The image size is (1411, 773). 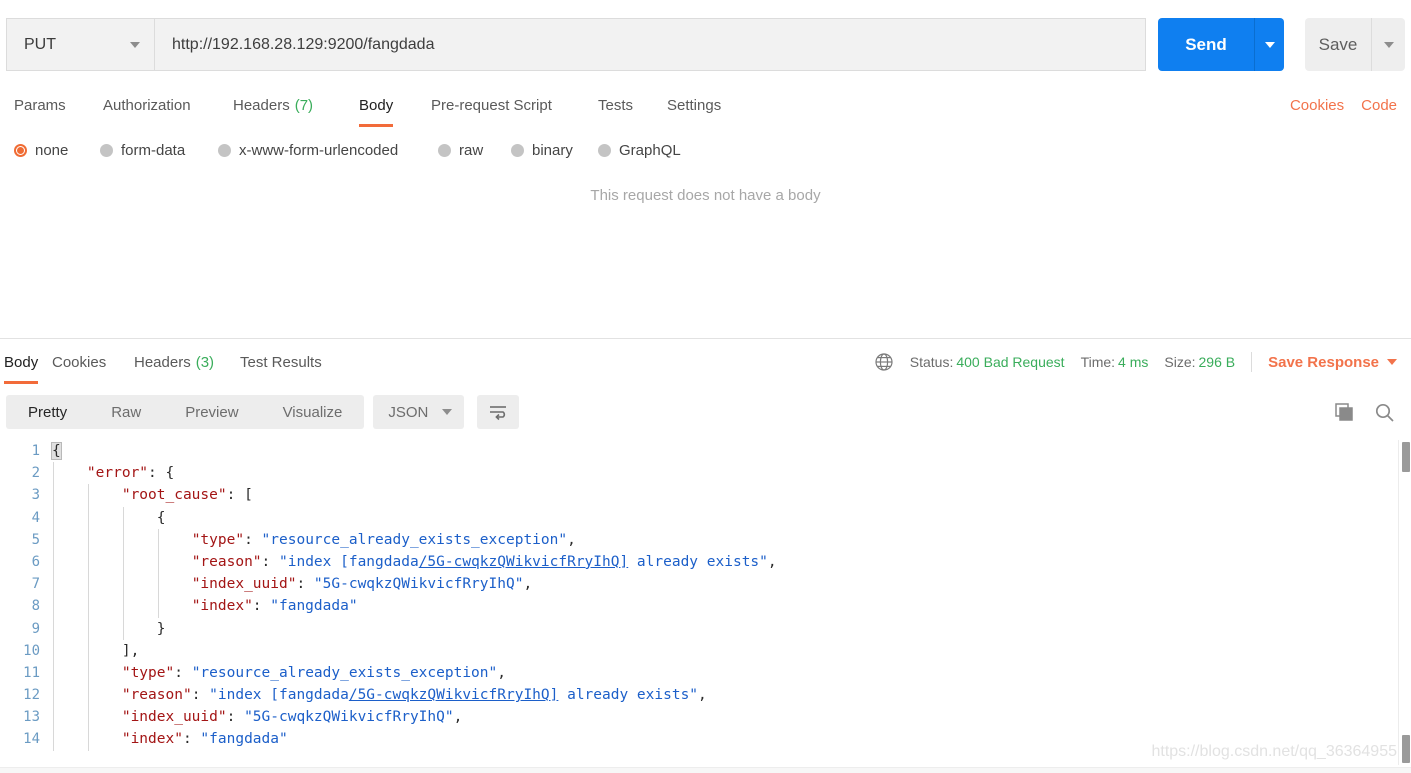 I want to click on token-key: "root_cause", so click(x=174, y=495).